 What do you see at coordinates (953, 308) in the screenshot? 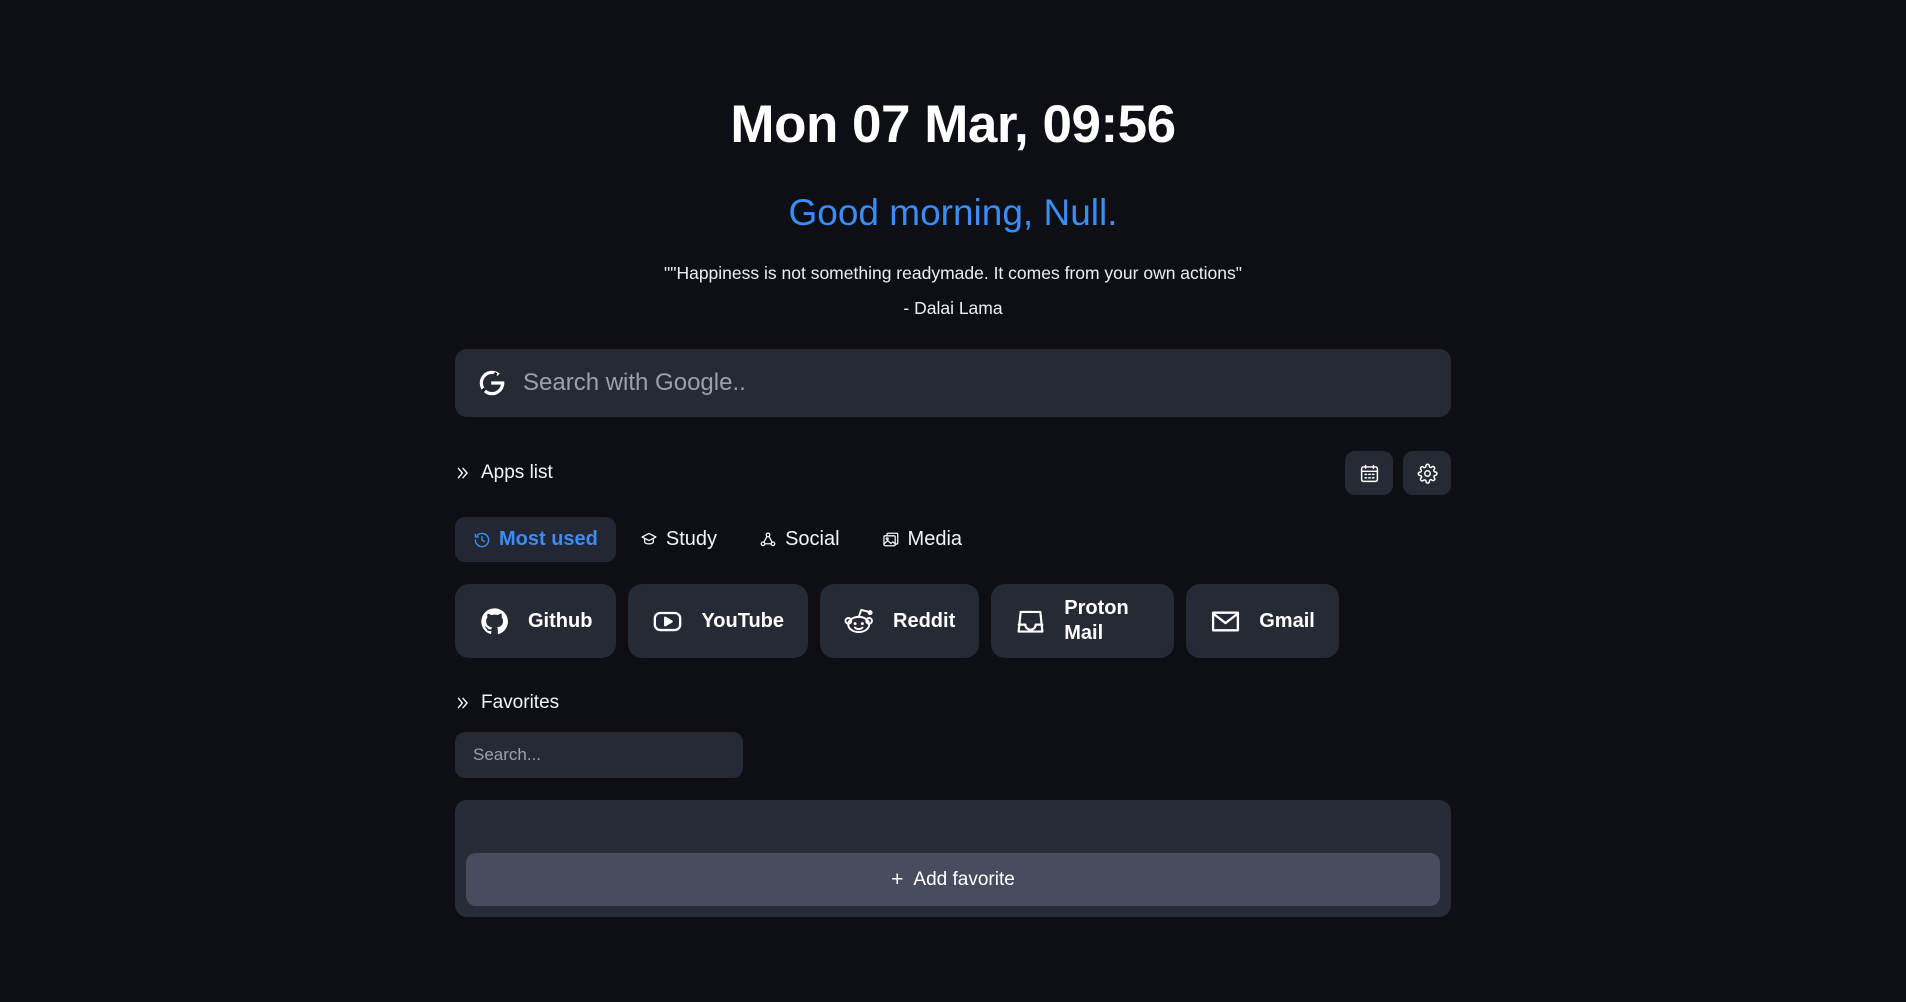
I see `quote-author: - Dalai Lama` at bounding box center [953, 308].